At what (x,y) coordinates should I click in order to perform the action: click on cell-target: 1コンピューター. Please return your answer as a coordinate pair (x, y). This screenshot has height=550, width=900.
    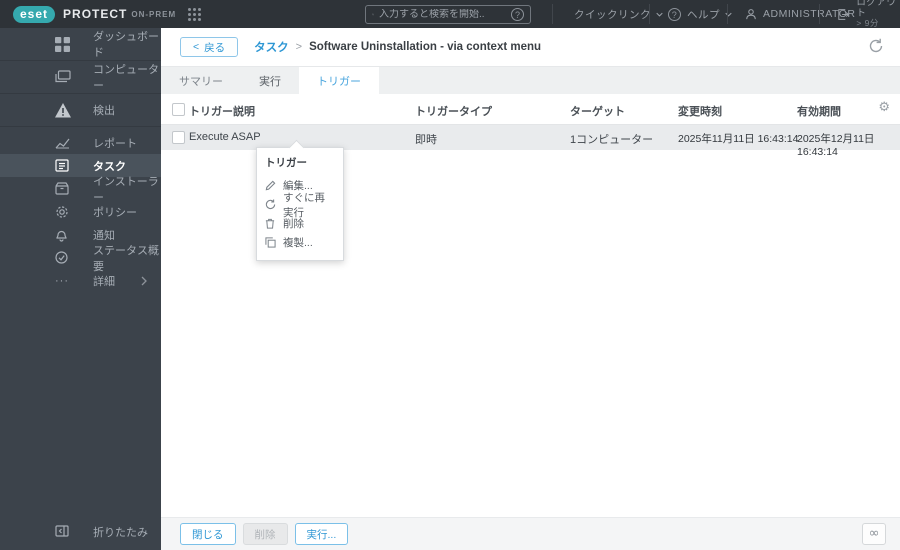
    Looking at the image, I should click on (612, 140).